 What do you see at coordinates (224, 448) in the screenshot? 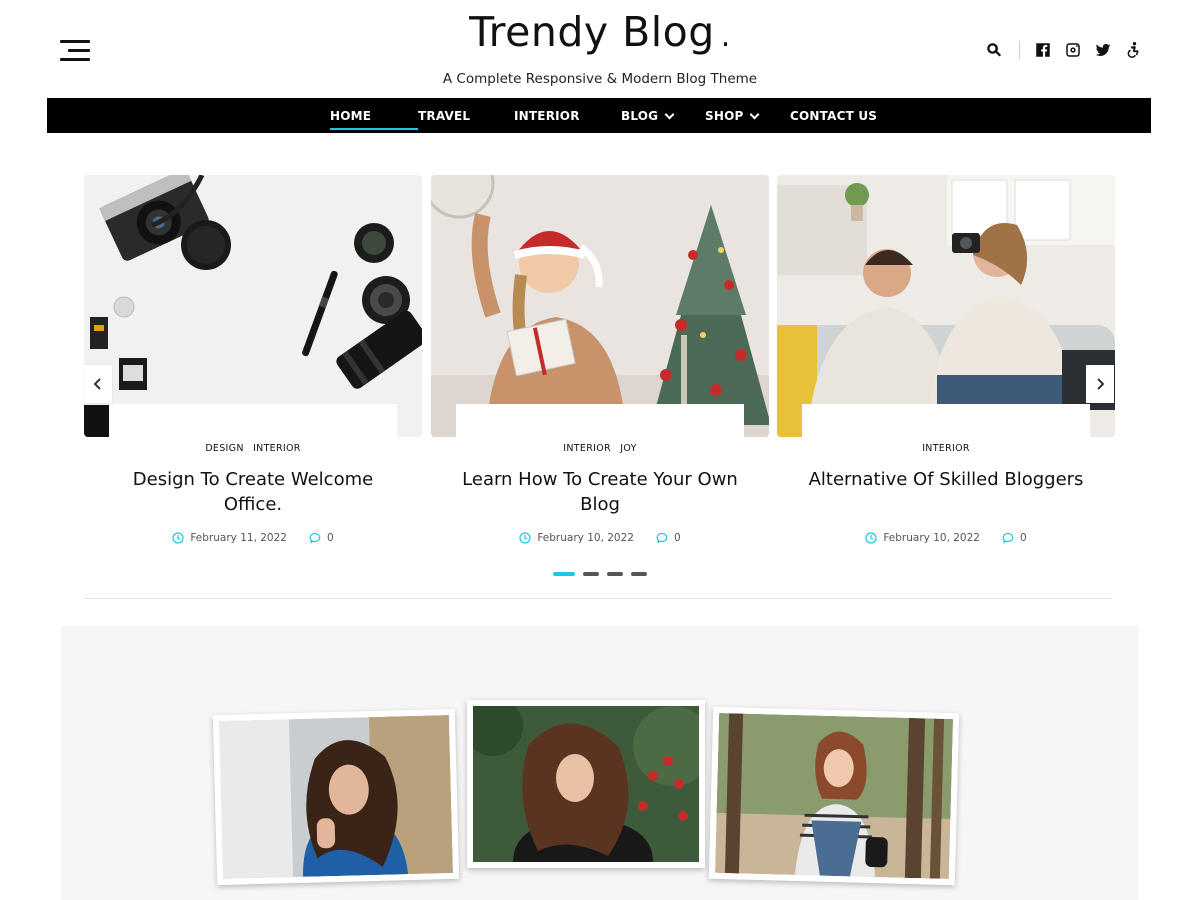
I see `category-link: DESIGN` at bounding box center [224, 448].